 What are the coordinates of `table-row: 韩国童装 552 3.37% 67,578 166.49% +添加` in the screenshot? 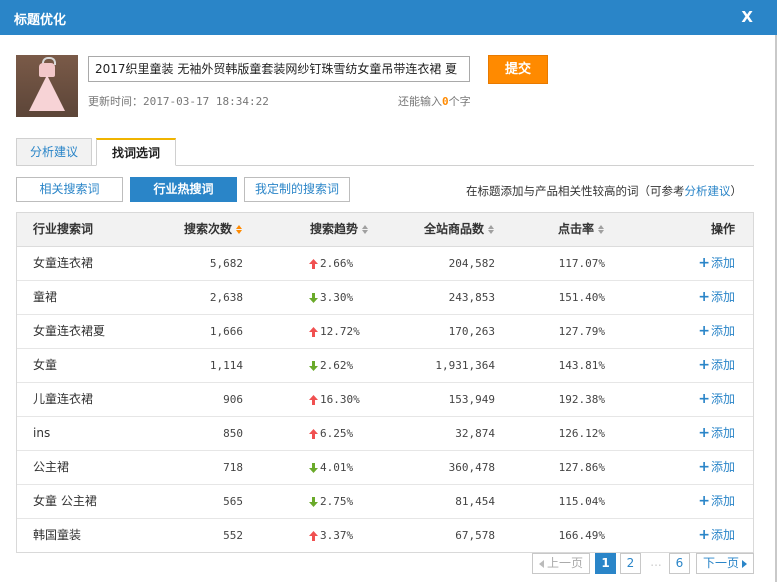 It's located at (385, 535).